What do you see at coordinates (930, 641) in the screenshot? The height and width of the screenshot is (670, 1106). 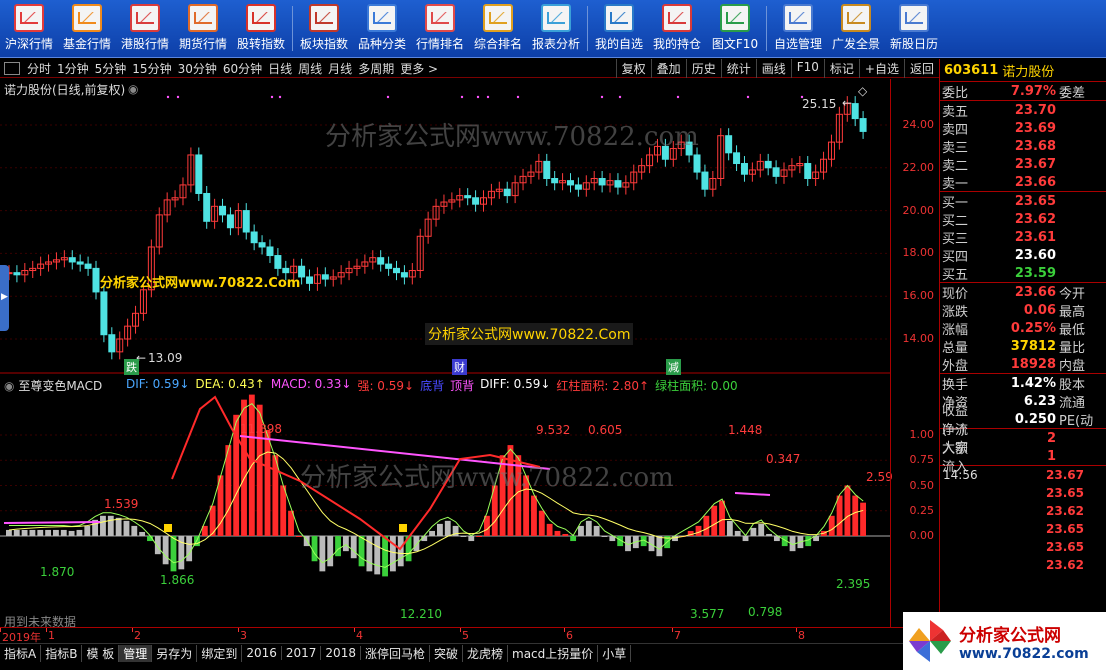 I see `pinwheel-logo-icon` at bounding box center [930, 641].